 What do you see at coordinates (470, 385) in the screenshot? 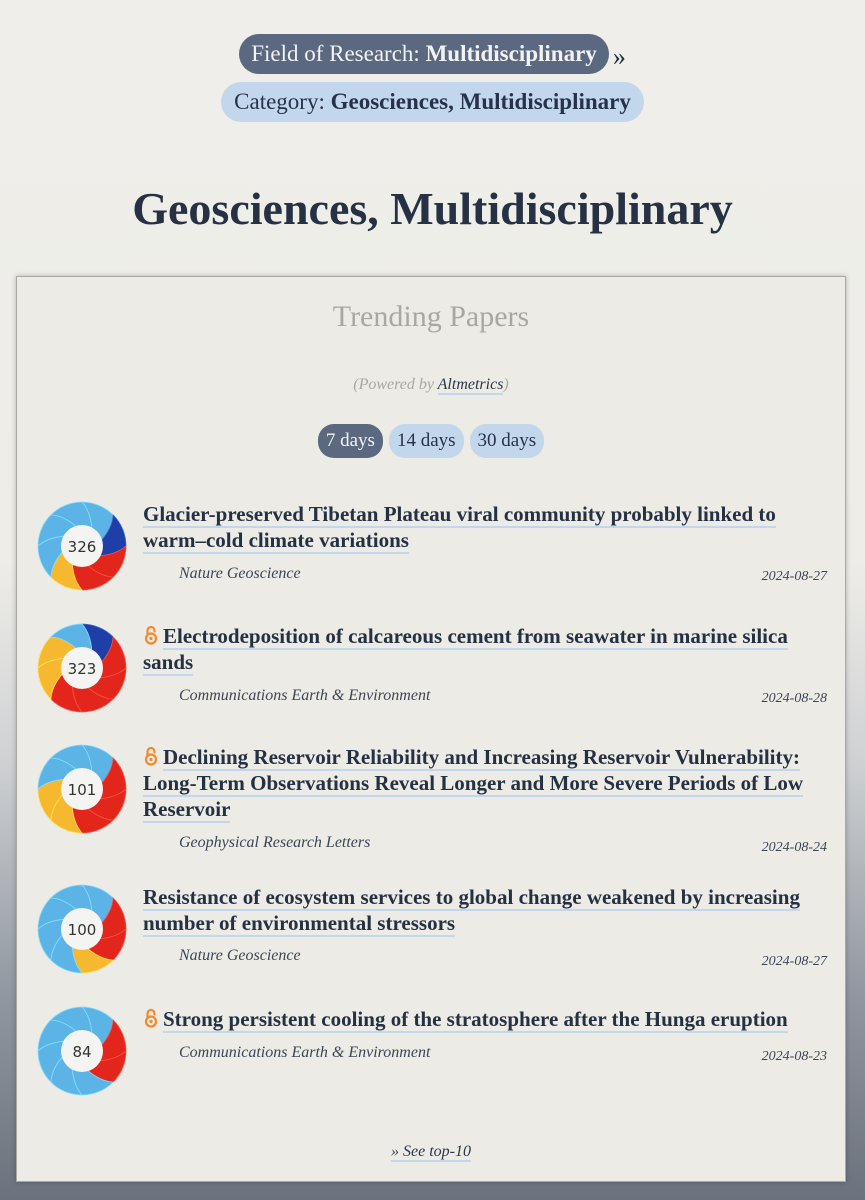
I see `altmetrics-link: Altmetrics` at bounding box center [470, 385].